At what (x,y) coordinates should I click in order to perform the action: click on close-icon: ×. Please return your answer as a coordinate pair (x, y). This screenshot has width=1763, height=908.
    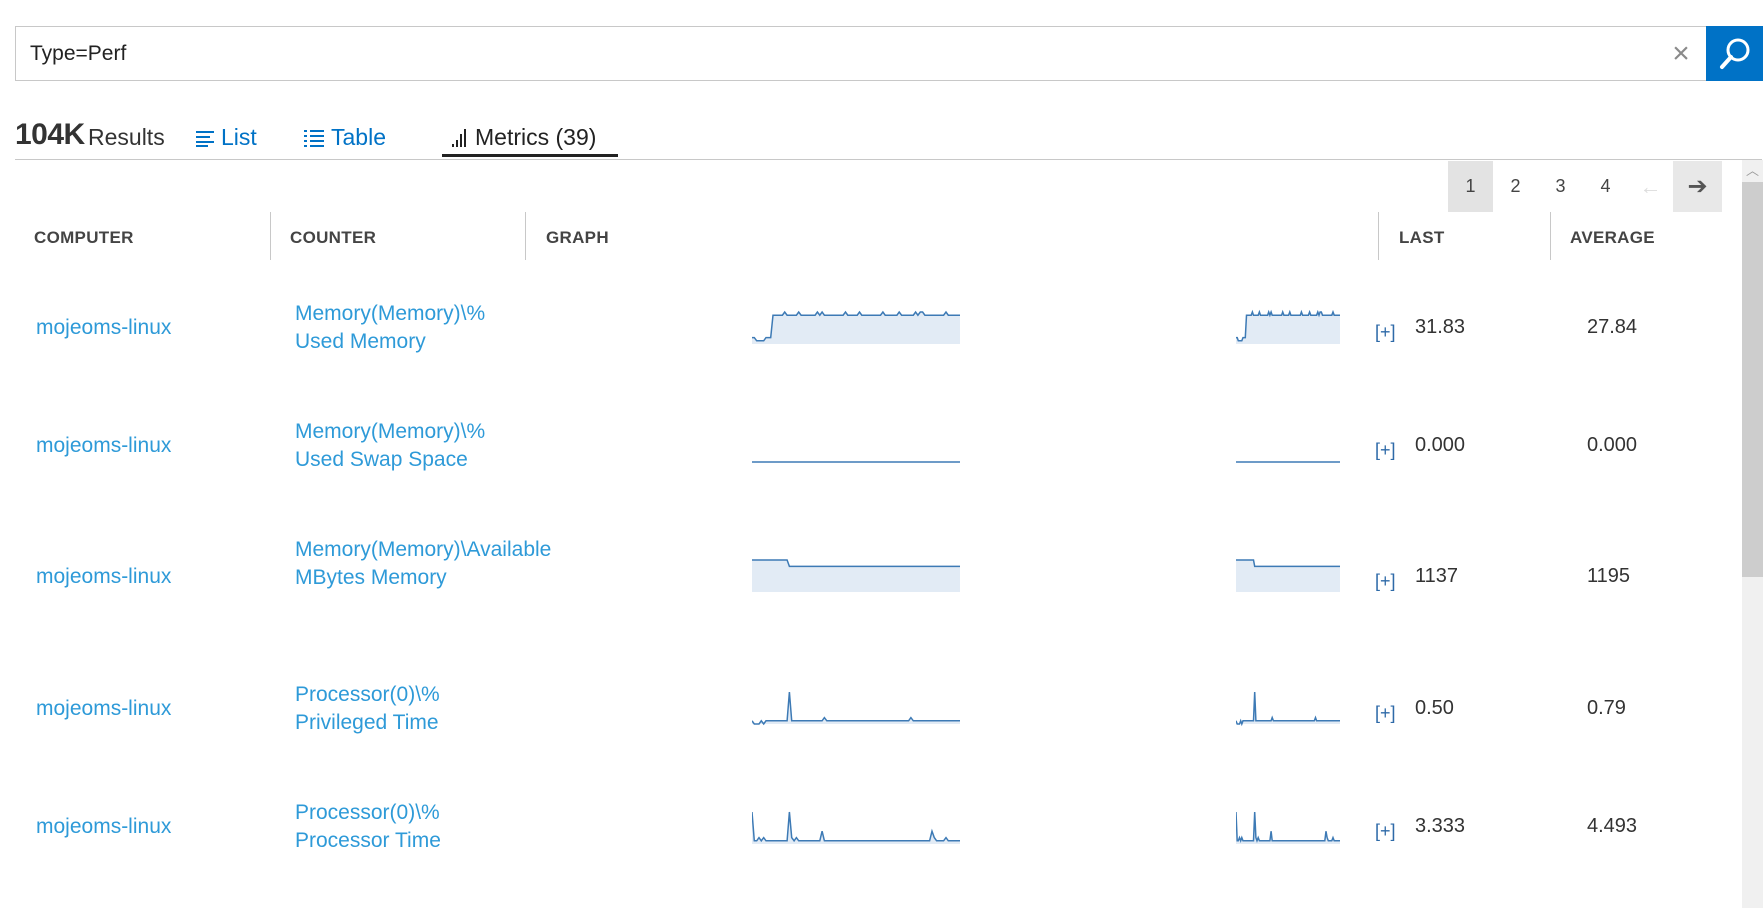
    Looking at the image, I should click on (1681, 53).